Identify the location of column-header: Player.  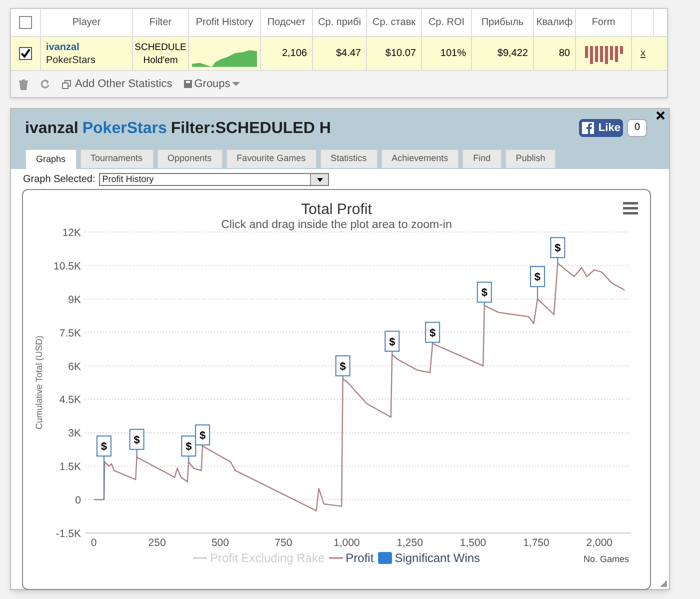
(86, 22).